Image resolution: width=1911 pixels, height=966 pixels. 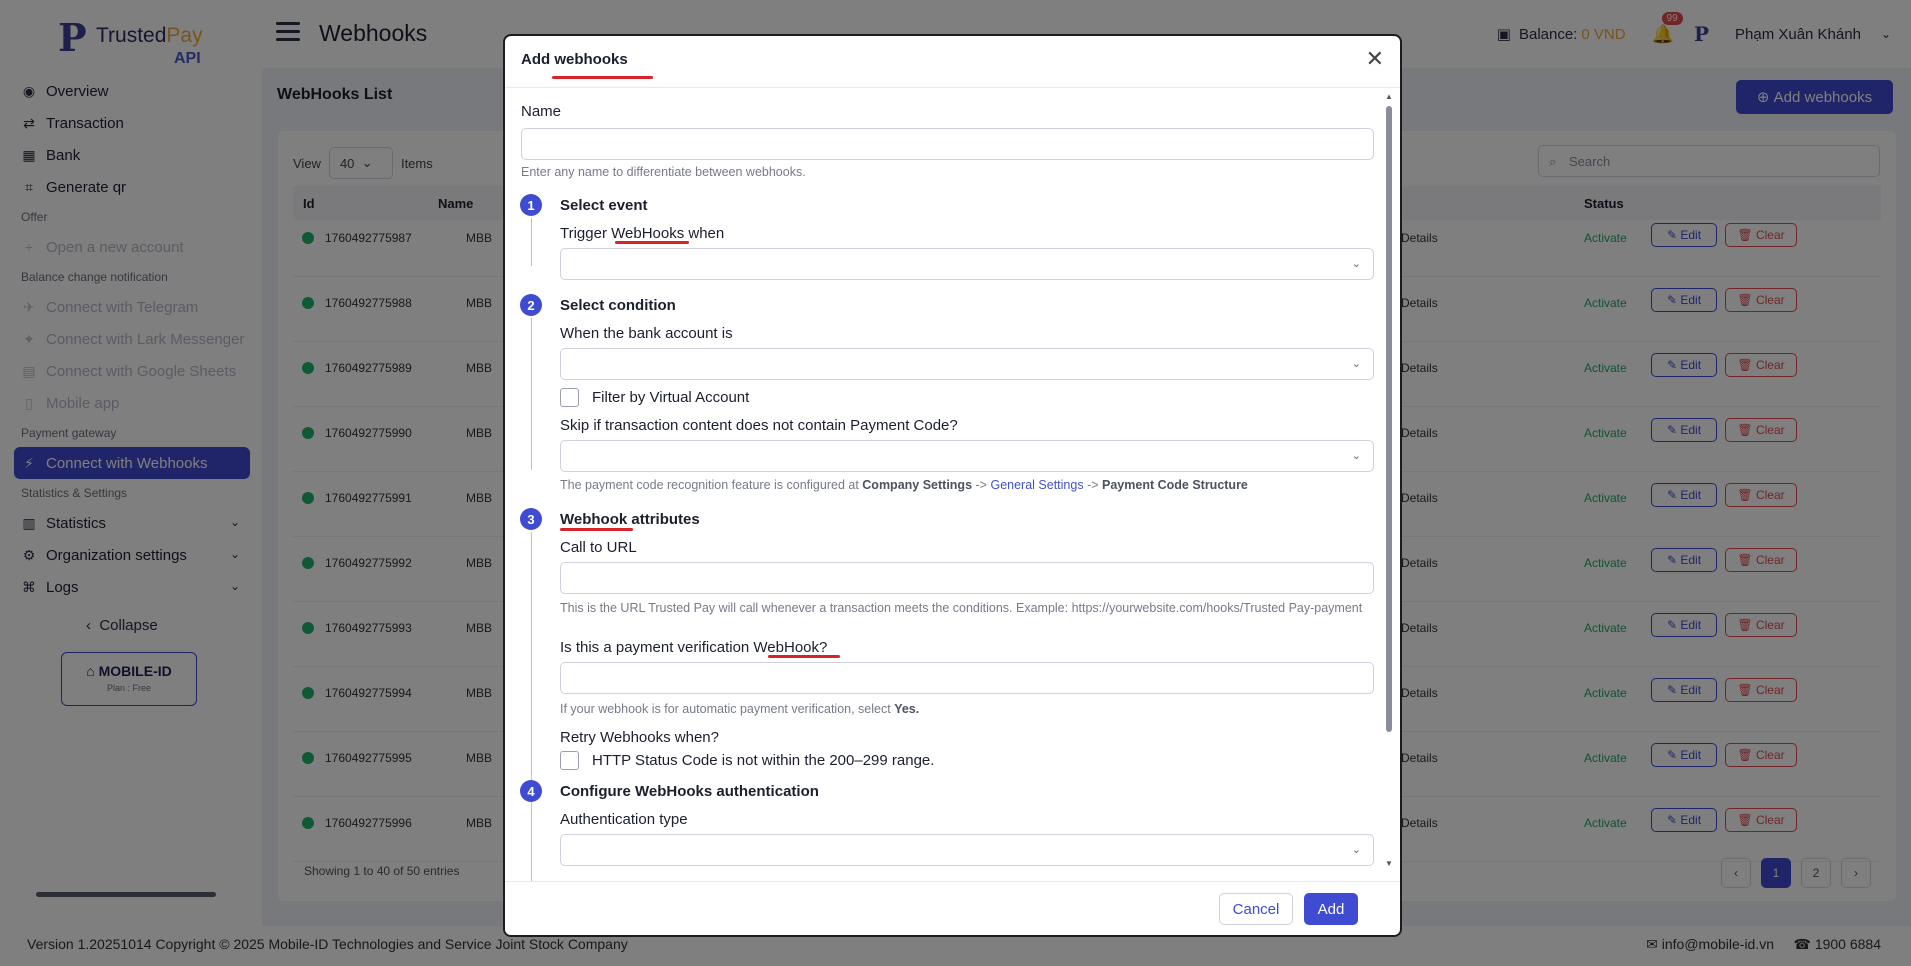 What do you see at coordinates (967, 364) in the screenshot?
I see `bank-account-select: ⌄` at bounding box center [967, 364].